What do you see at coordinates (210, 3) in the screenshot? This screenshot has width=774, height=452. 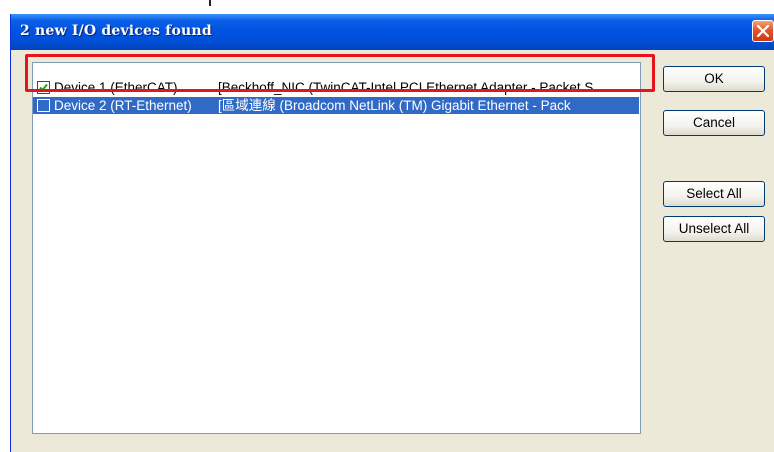 I see `window-edge-mark` at bounding box center [210, 3].